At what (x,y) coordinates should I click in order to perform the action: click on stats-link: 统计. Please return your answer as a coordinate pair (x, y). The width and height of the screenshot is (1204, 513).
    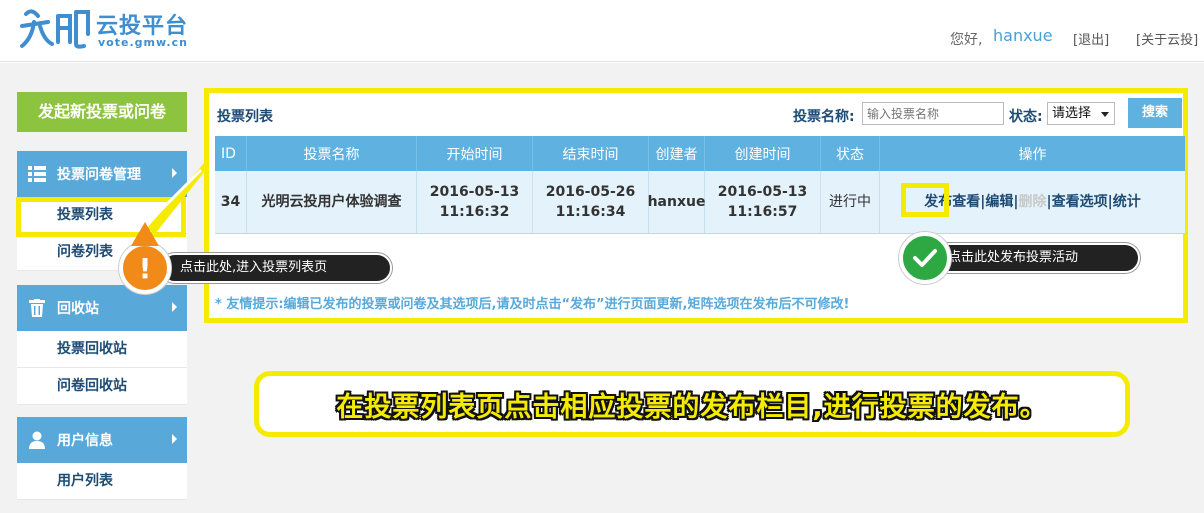
    Looking at the image, I should click on (1127, 202).